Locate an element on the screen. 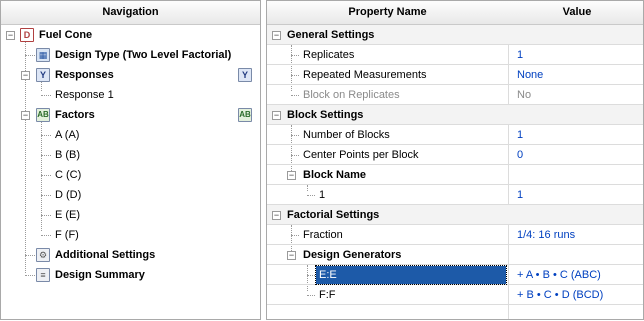 The image size is (644, 321). factor-item-label: F (F) is located at coordinates (67, 235).